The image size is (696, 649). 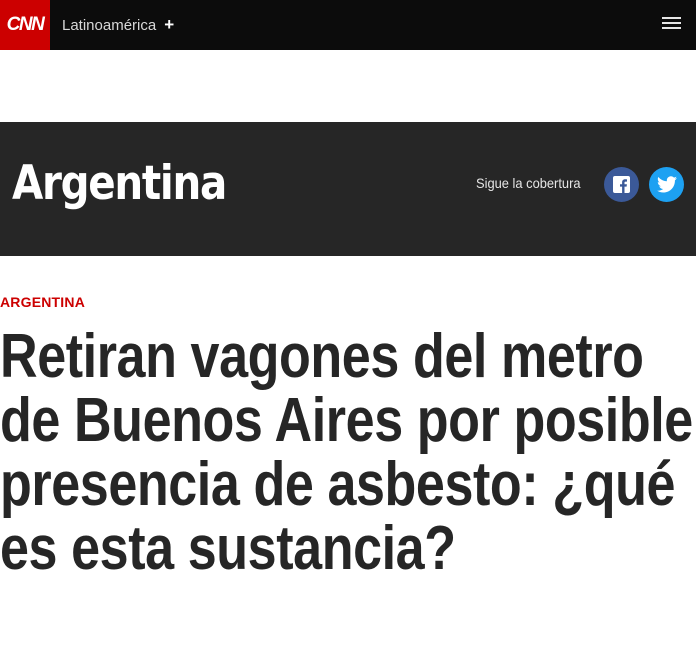 I want to click on follow-coverage-label: Sigue la cobertura, so click(x=528, y=183).